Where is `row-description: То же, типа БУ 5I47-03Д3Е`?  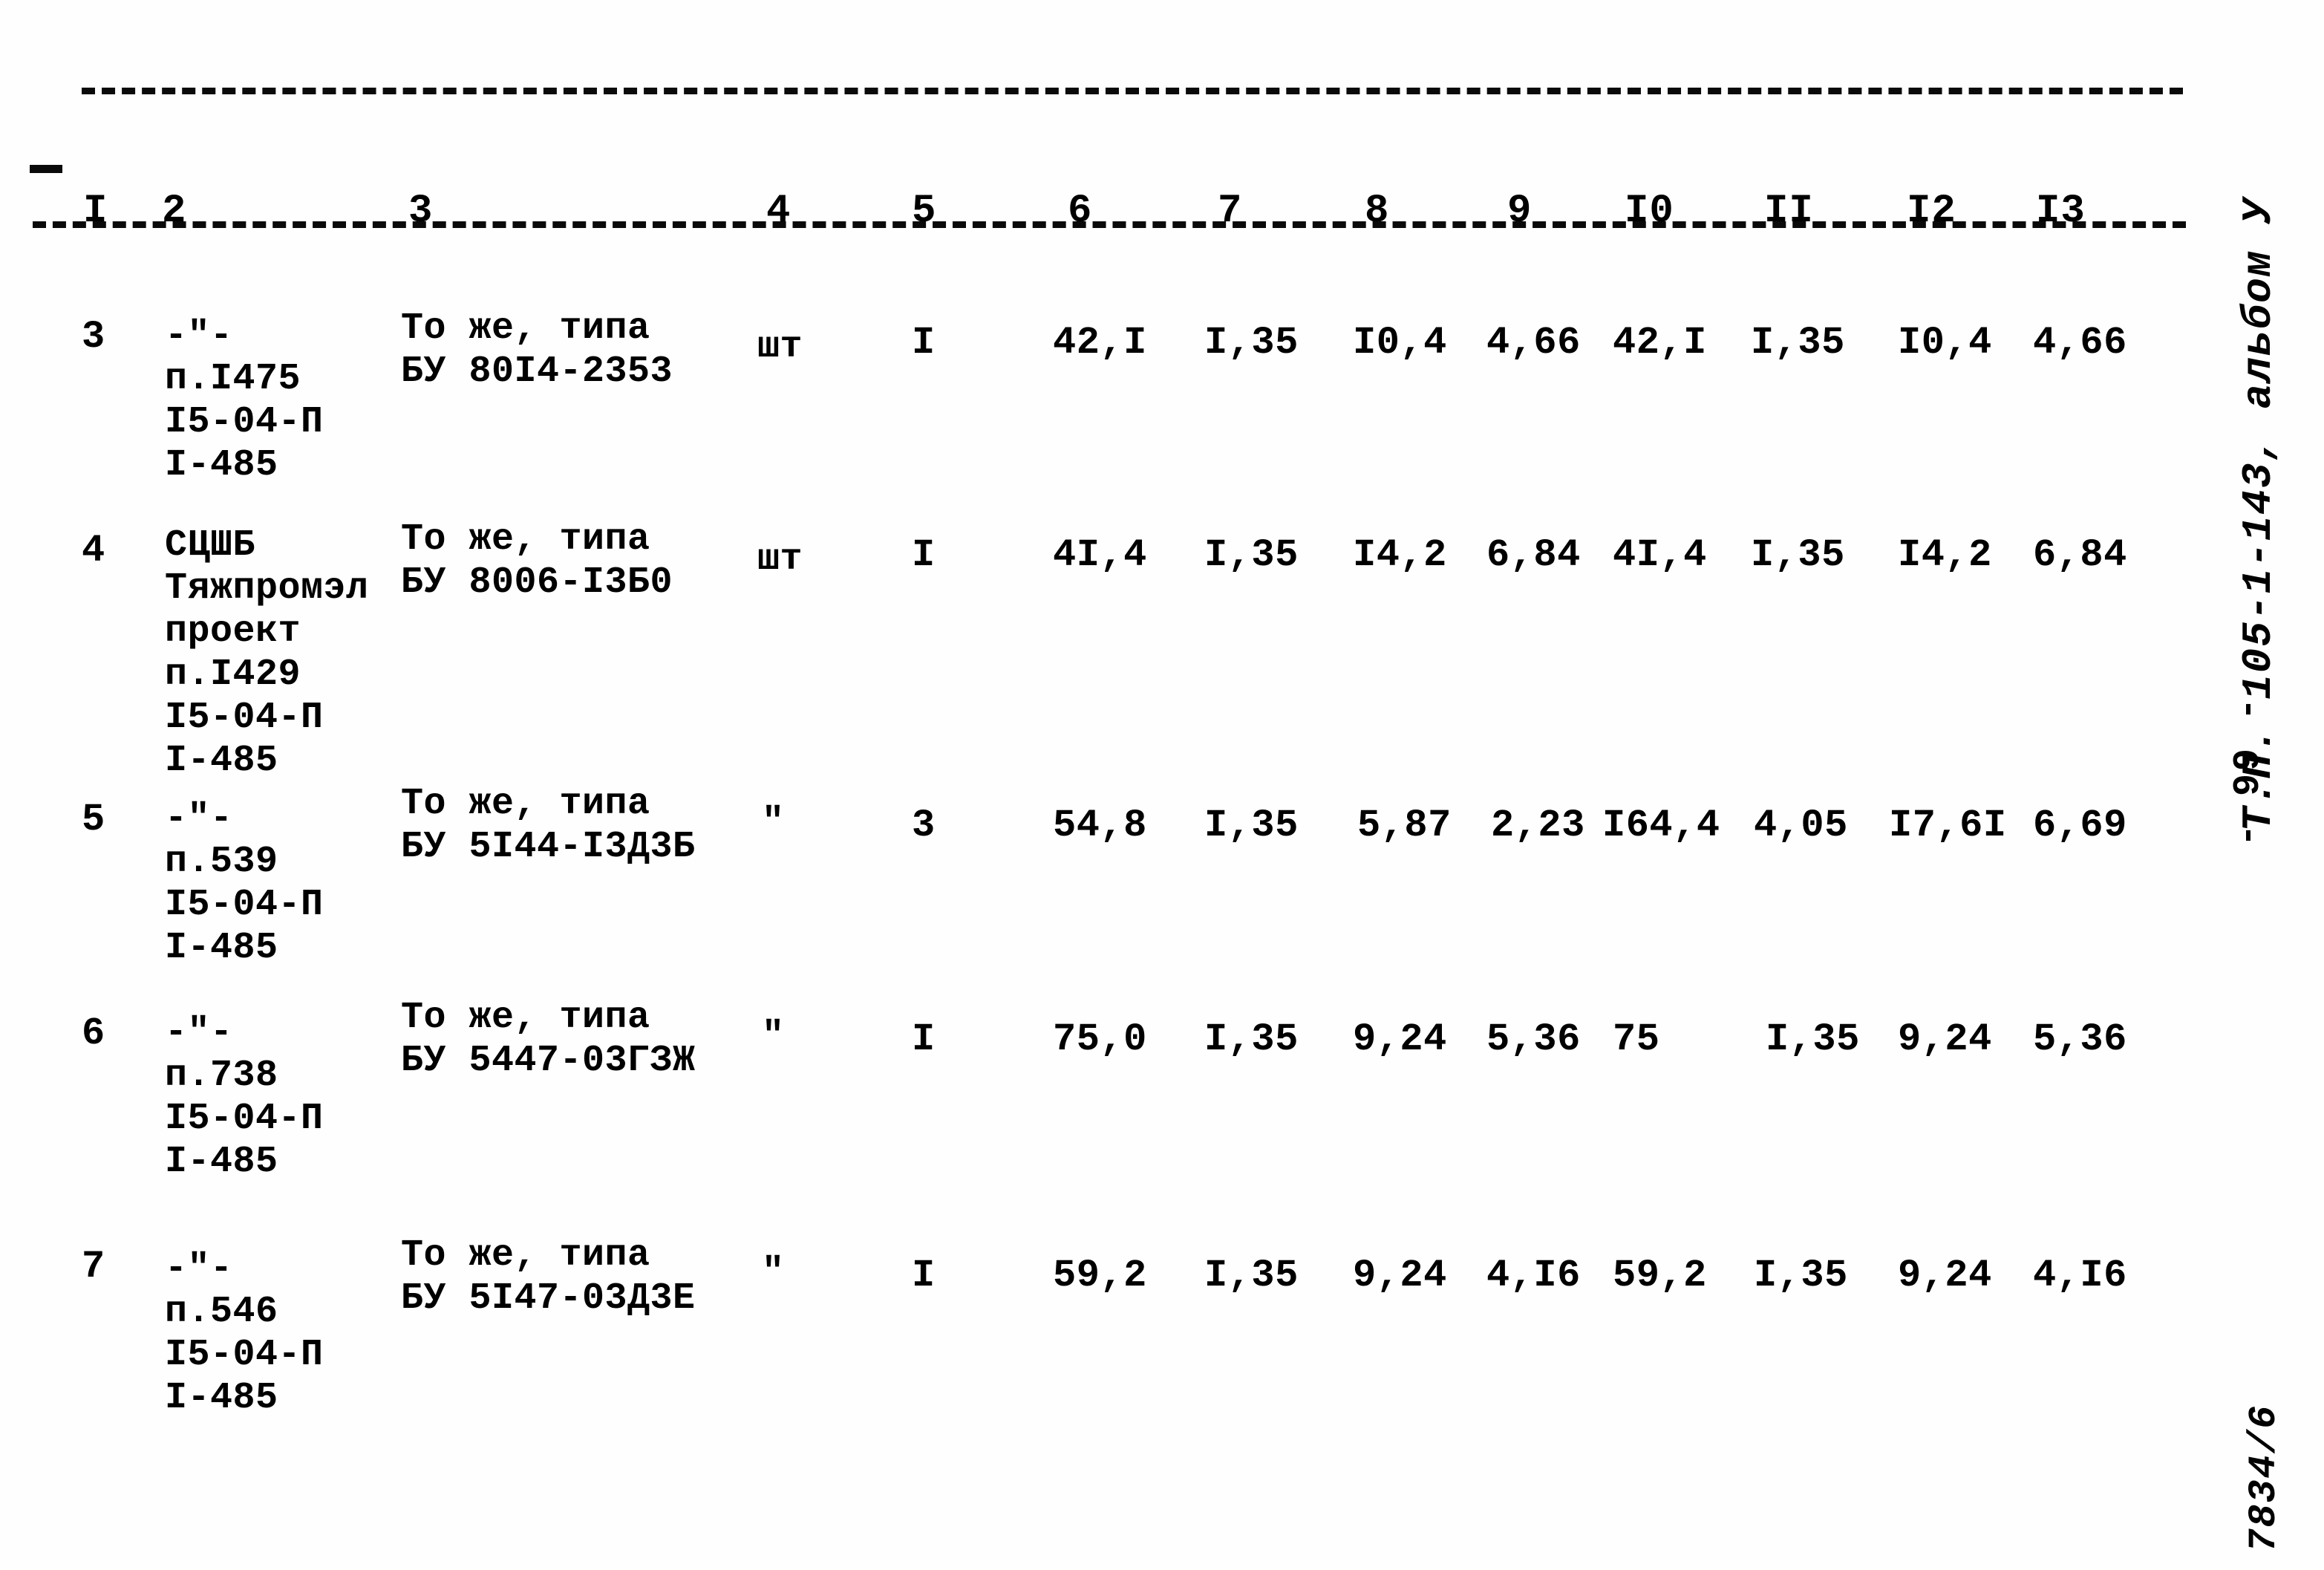 row-description: То же, типа БУ 5I47-03Д3Е is located at coordinates (548, 1277).